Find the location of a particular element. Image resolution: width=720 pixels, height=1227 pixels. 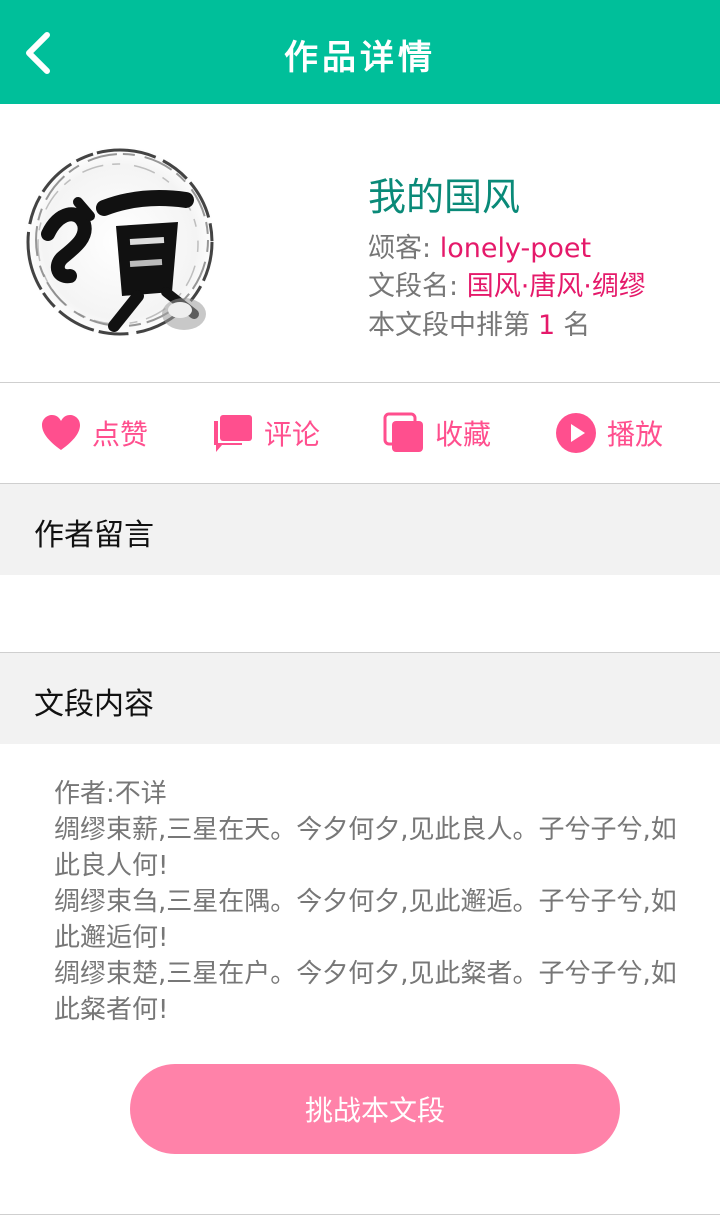

lyrics-author: 作者:不详 is located at coordinates (110, 794).